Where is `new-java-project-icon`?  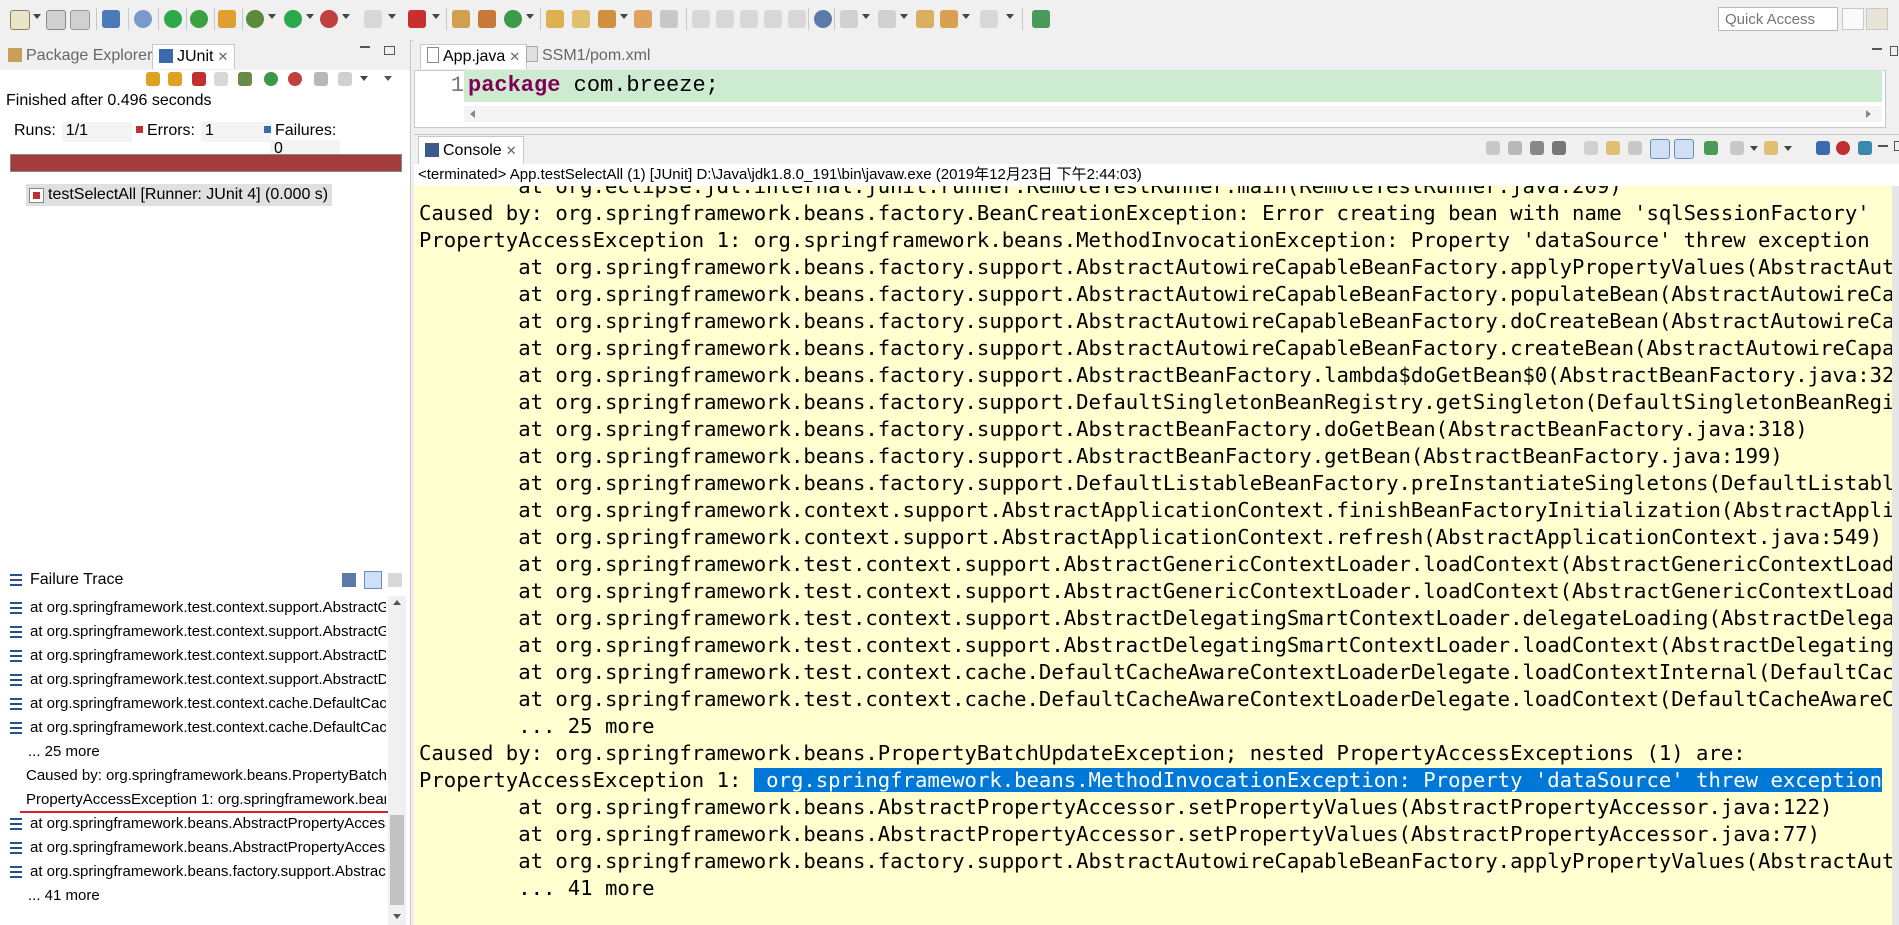 new-java-project-icon is located at coordinates (461, 19).